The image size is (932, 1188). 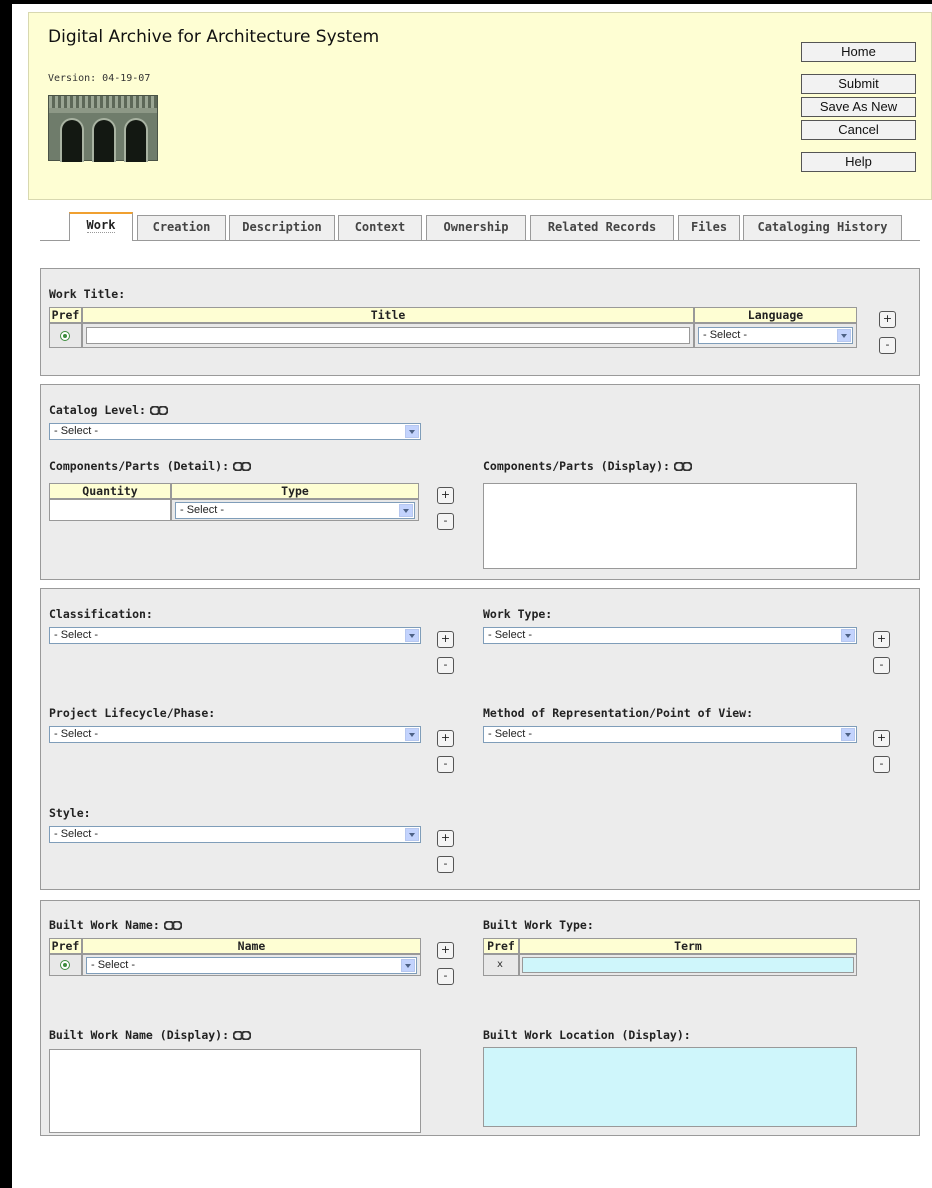 I want to click on add-classification-button: +, so click(x=445, y=639).